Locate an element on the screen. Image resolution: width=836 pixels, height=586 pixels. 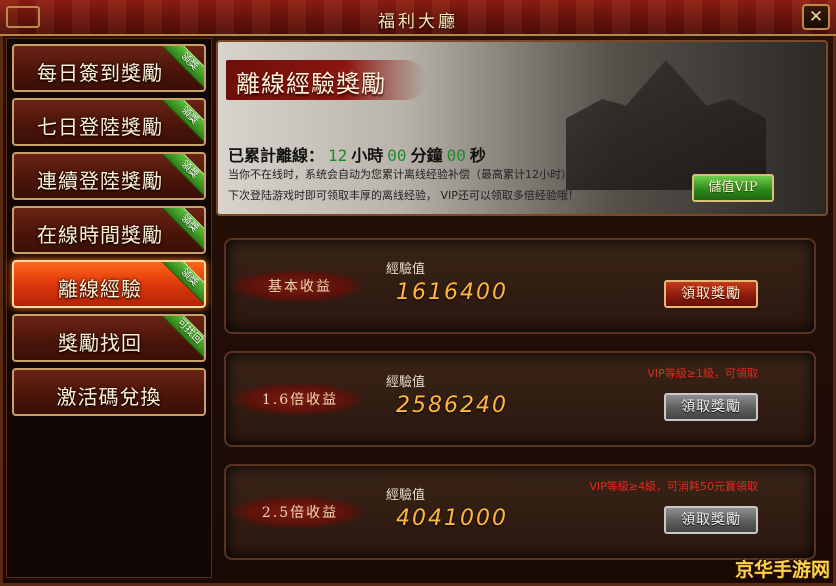
recharge-vip-button: 儲值VIP is located at coordinates (733, 188).